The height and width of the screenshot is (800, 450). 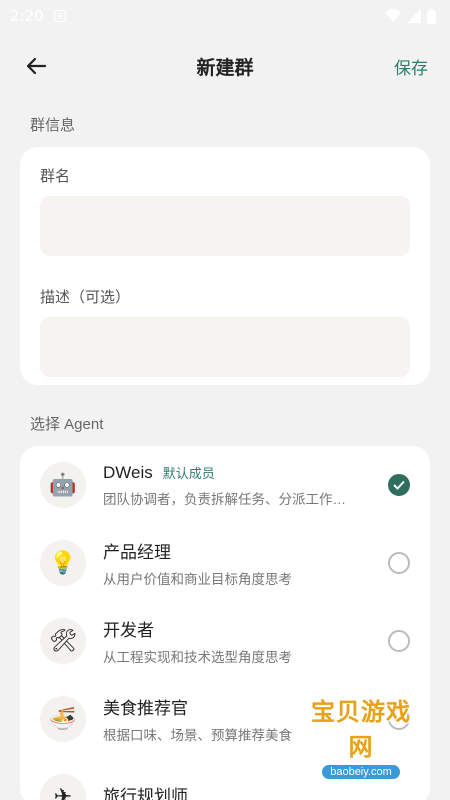 I want to click on watermark-text: 宝贝游戏网, so click(x=361, y=730).